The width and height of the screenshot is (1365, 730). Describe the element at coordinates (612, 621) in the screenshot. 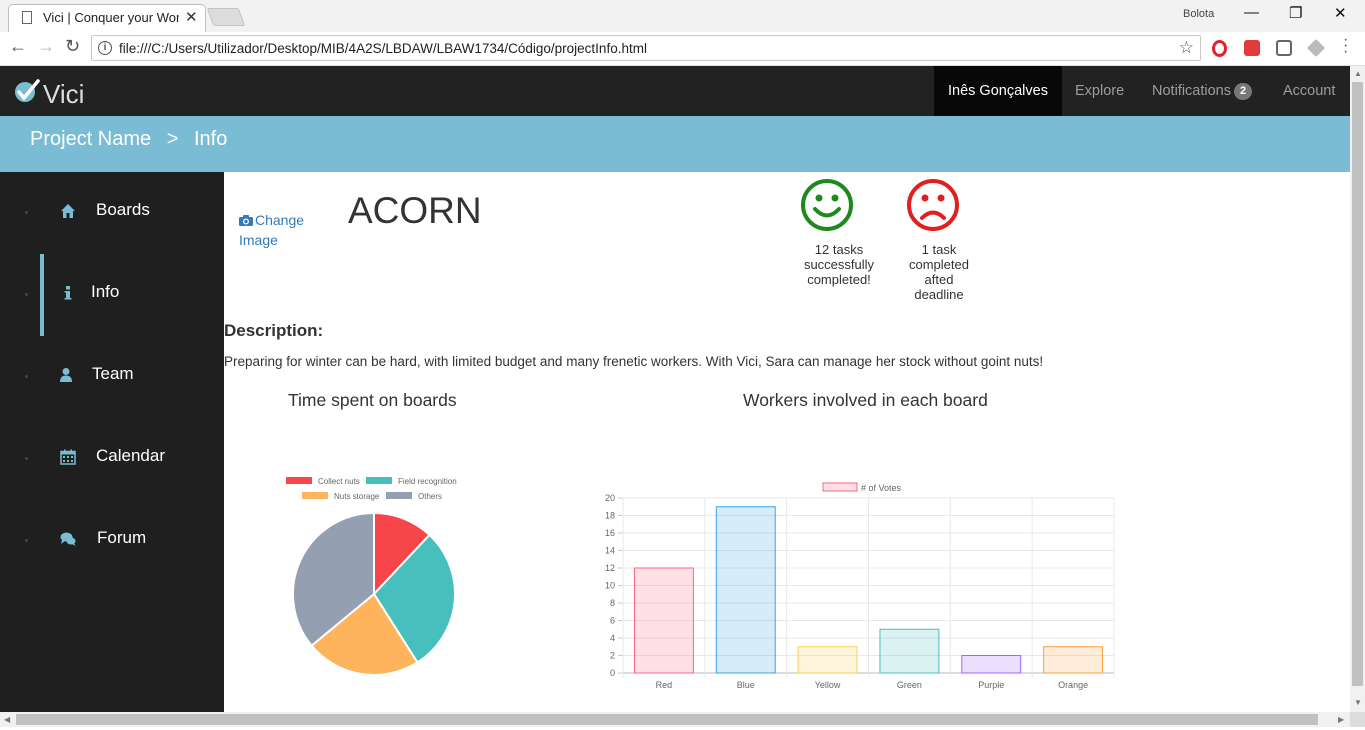

I see `y-tick-label: 6` at that location.